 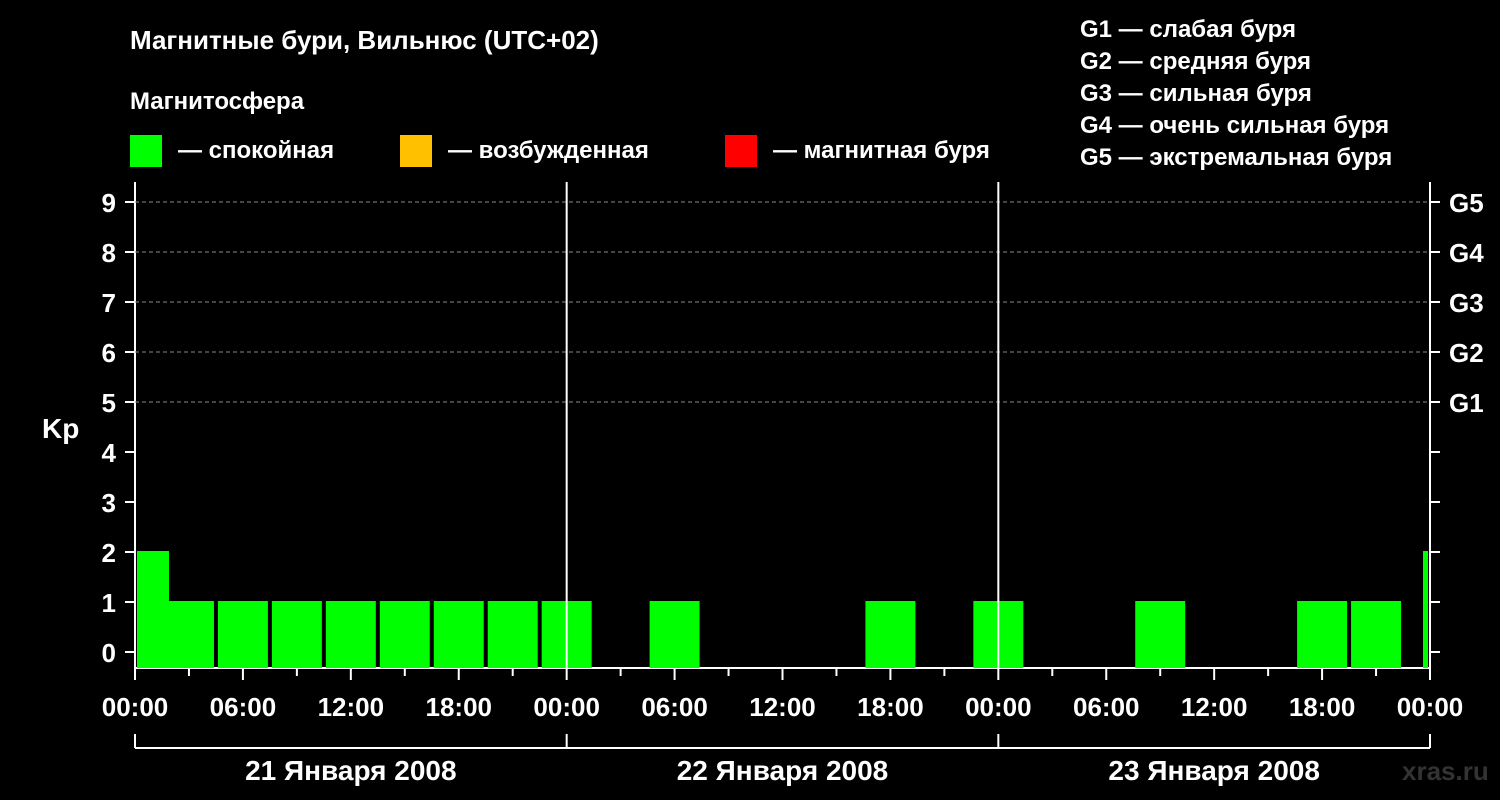 What do you see at coordinates (1466, 203) in the screenshot?
I see `g-level-label: G5` at bounding box center [1466, 203].